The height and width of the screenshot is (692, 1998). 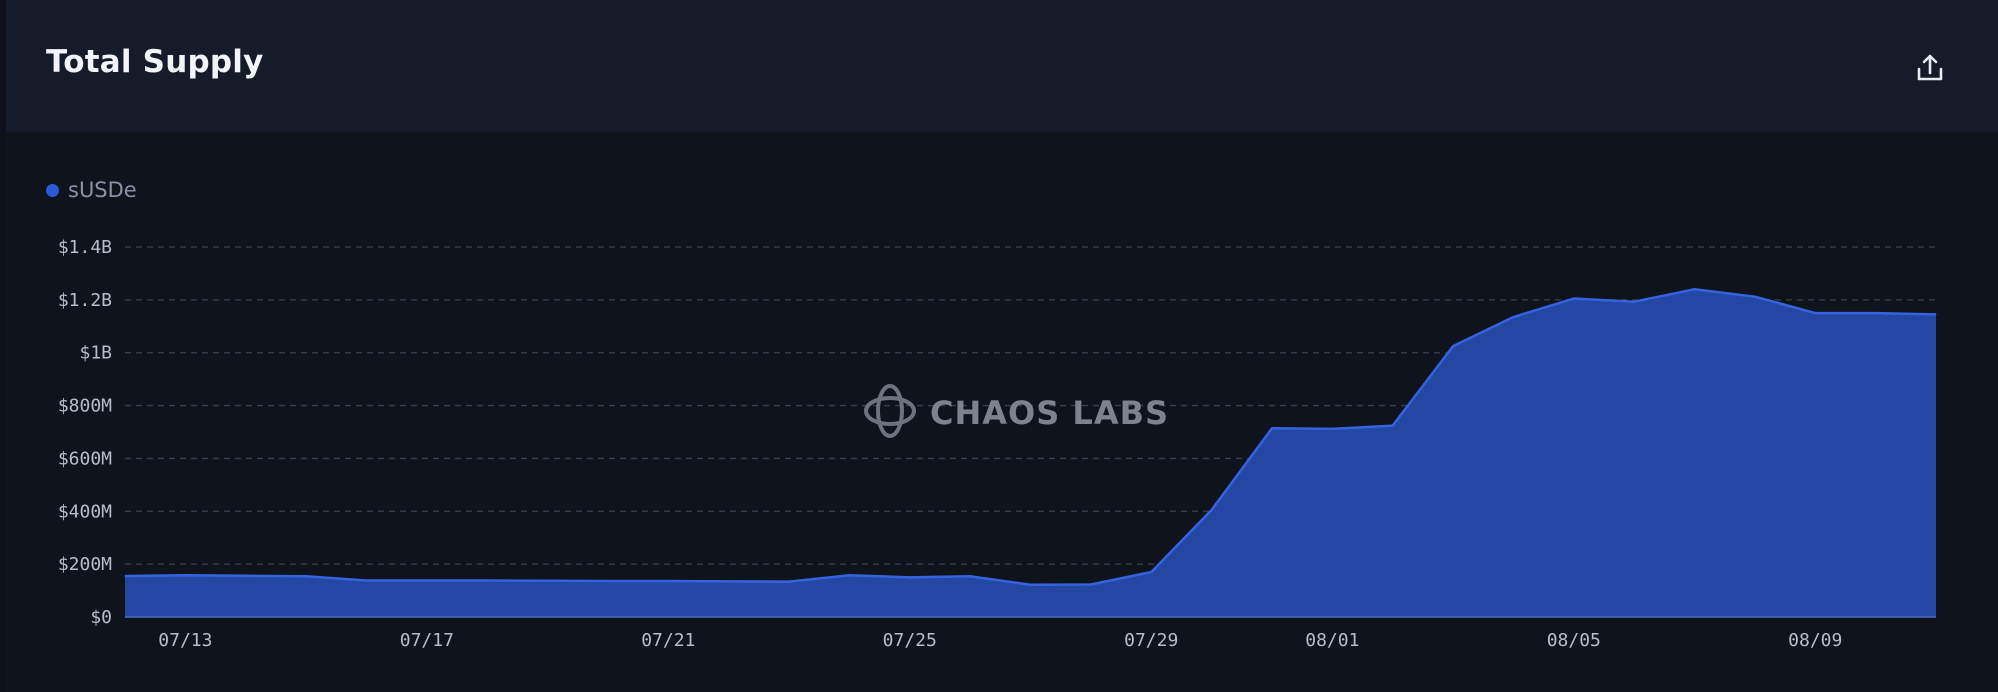 What do you see at coordinates (85, 247) in the screenshot?
I see `y-tick-label: $1.4B` at bounding box center [85, 247].